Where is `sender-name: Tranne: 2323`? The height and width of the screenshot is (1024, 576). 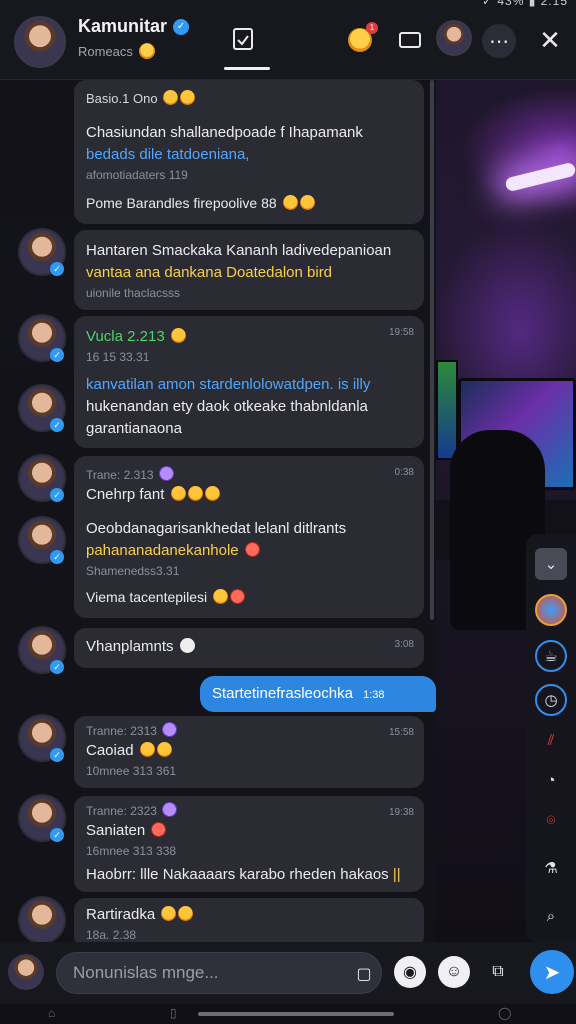 sender-name: Tranne: 2323 is located at coordinates (121, 811).